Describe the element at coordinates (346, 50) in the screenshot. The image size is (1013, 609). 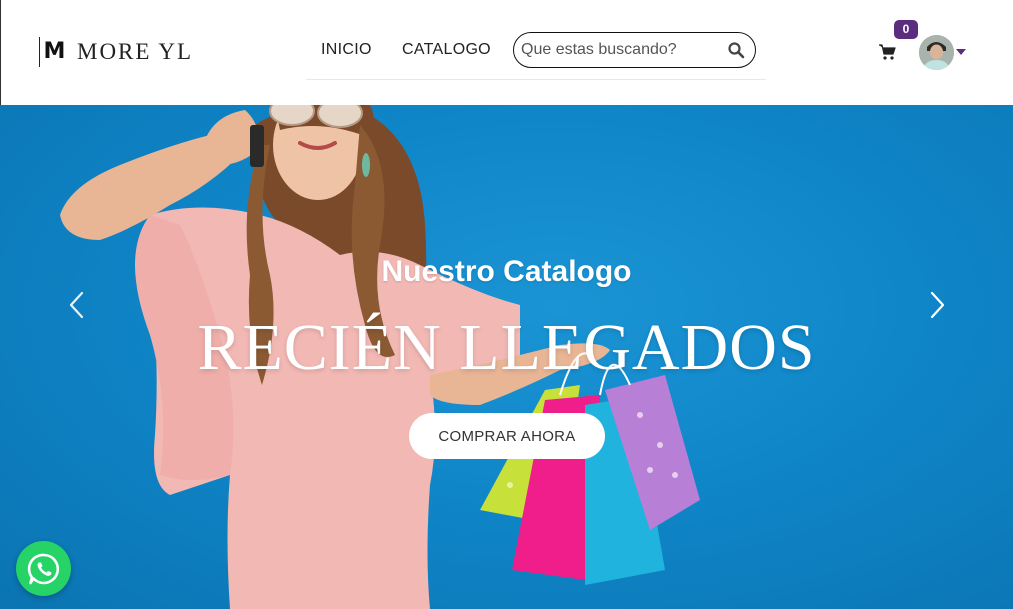
I see `nav-item-inicio: INICIO` at that location.